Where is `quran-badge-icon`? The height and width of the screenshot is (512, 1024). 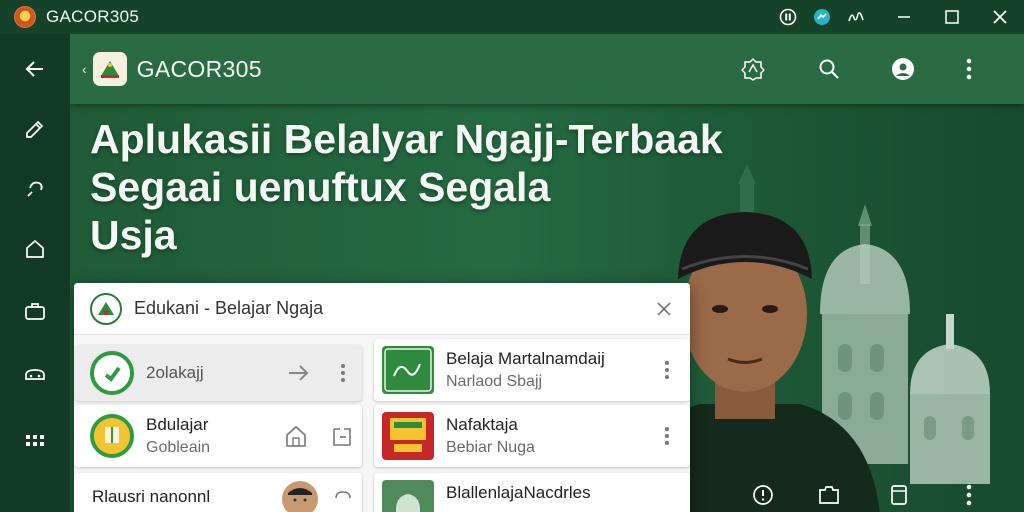
quran-badge-icon is located at coordinates (112, 436).